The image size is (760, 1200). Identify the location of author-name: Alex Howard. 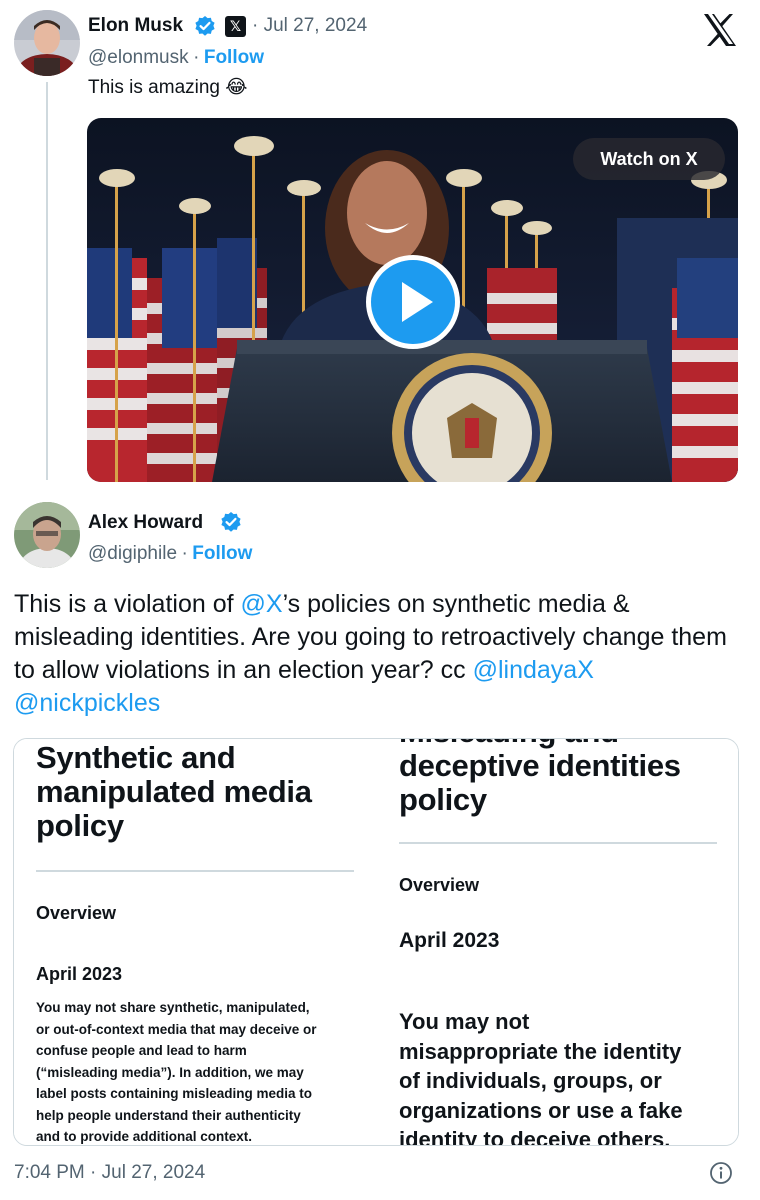
(145, 523).